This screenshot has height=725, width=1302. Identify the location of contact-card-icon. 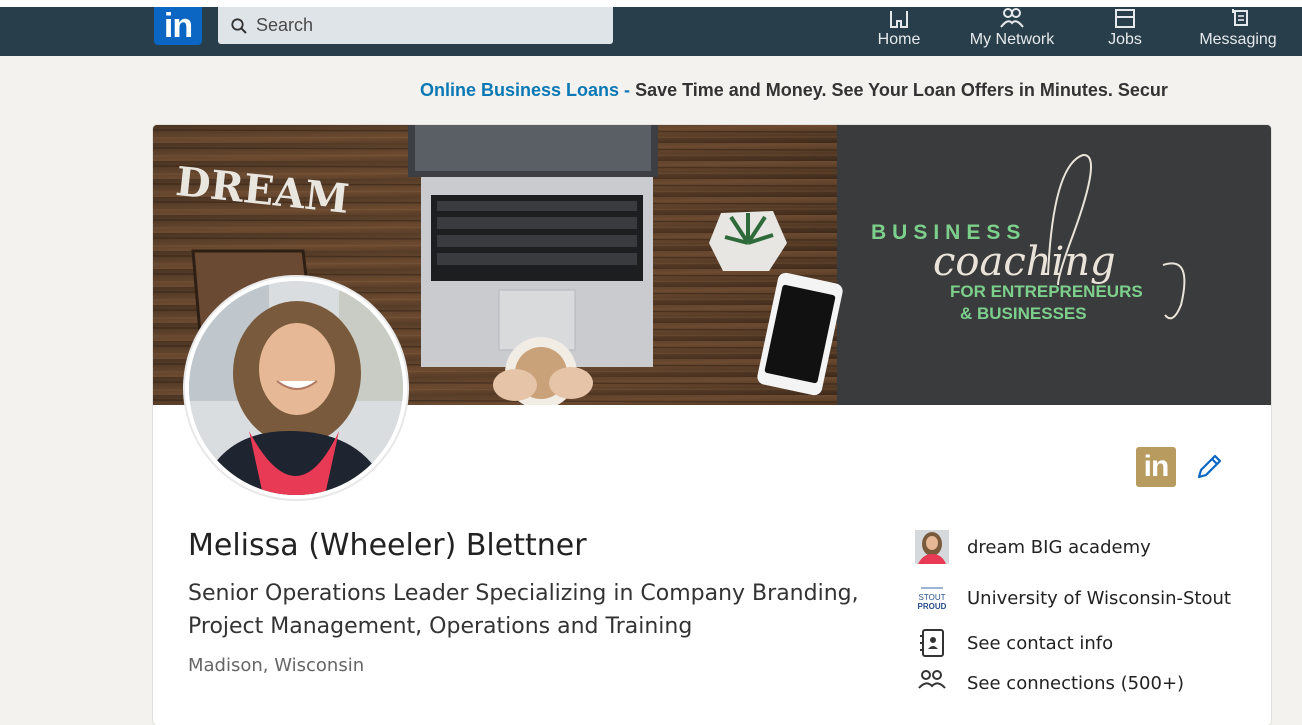
(932, 643).